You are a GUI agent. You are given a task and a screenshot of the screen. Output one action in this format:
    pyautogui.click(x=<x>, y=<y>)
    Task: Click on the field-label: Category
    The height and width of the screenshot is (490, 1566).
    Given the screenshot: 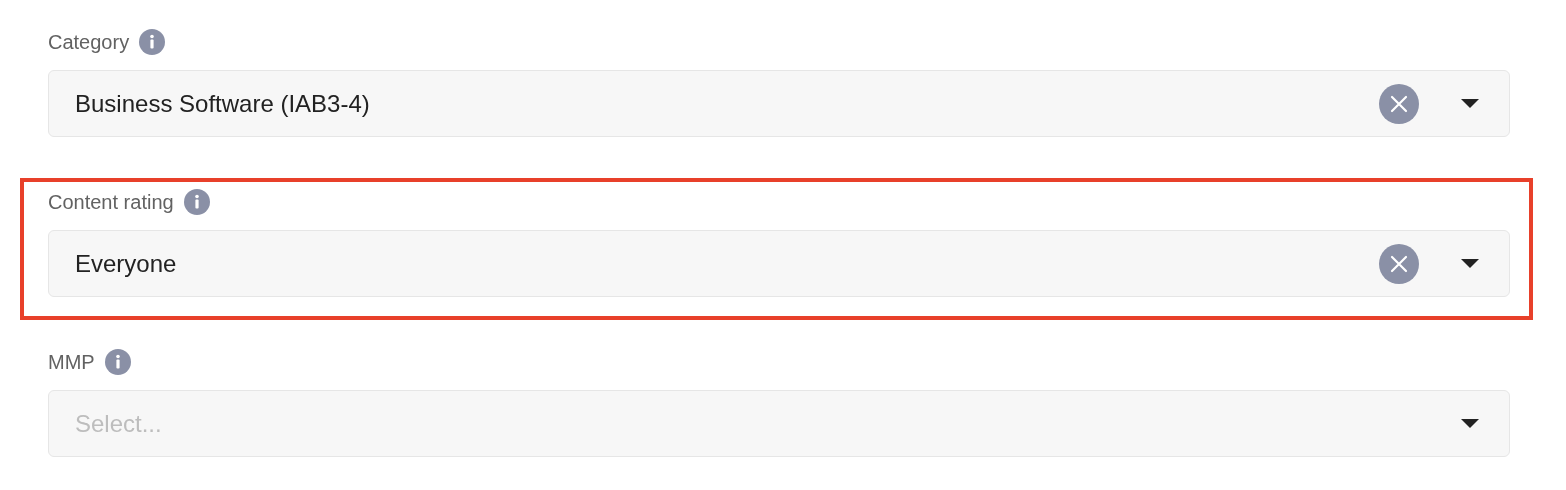 What is the action you would take?
    pyautogui.click(x=89, y=42)
    